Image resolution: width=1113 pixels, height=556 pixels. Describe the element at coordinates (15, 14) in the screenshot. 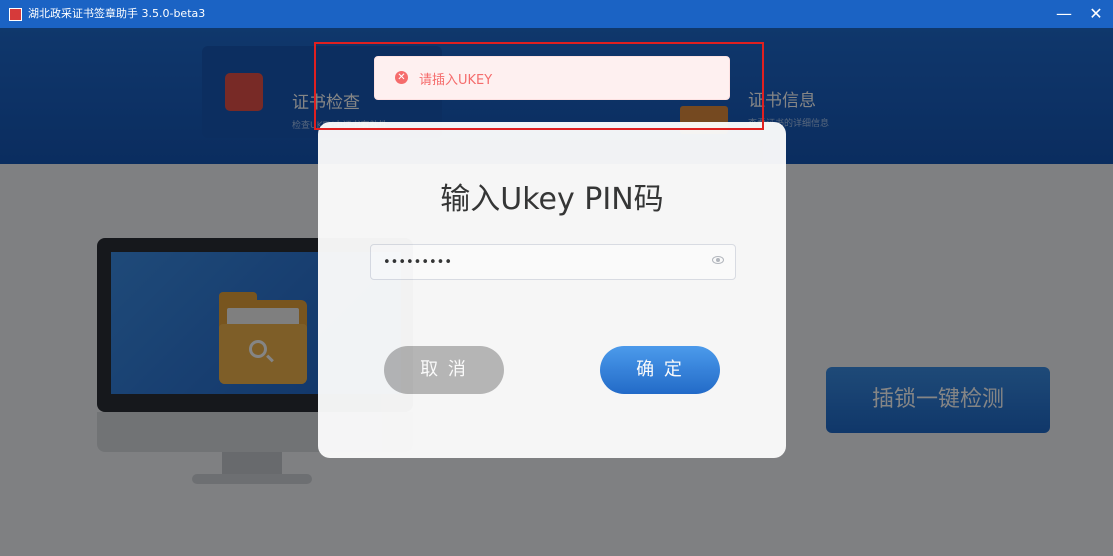

I see `app-icon` at that location.